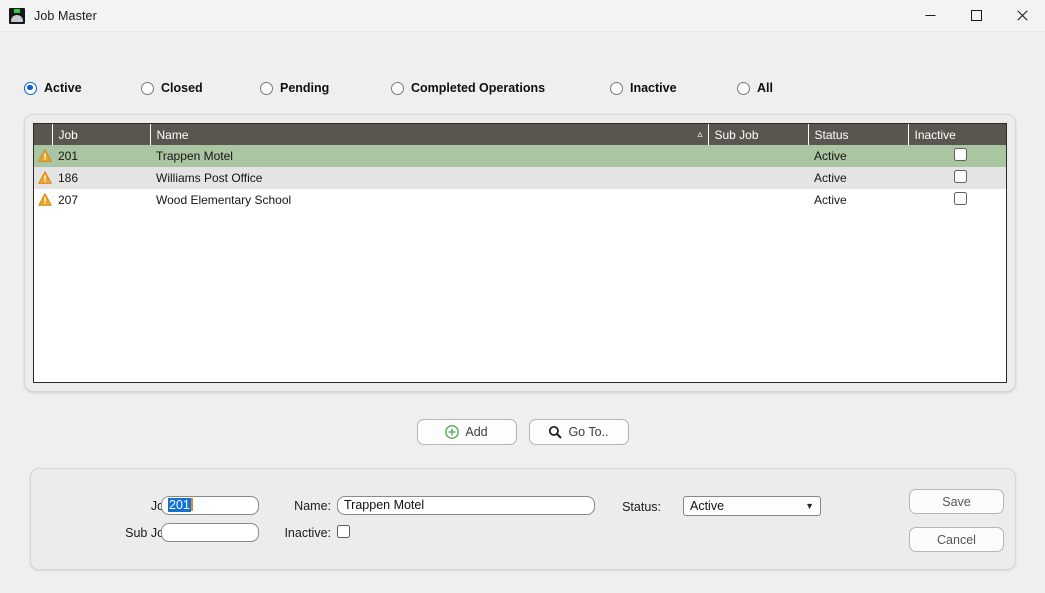 The height and width of the screenshot is (593, 1045). I want to click on maximize-icon, so click(976, 15).